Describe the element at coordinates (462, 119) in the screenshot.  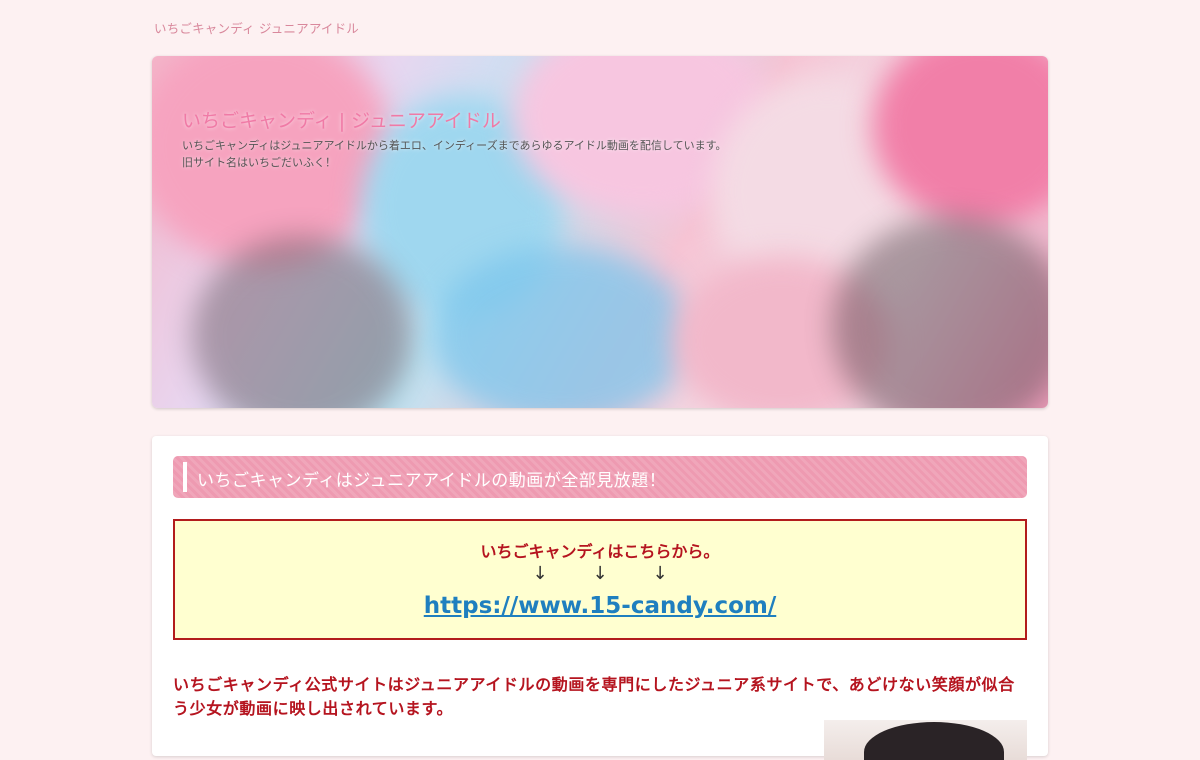
I see `site-heading: いちごキャンディ | ジュニアアイドル` at that location.